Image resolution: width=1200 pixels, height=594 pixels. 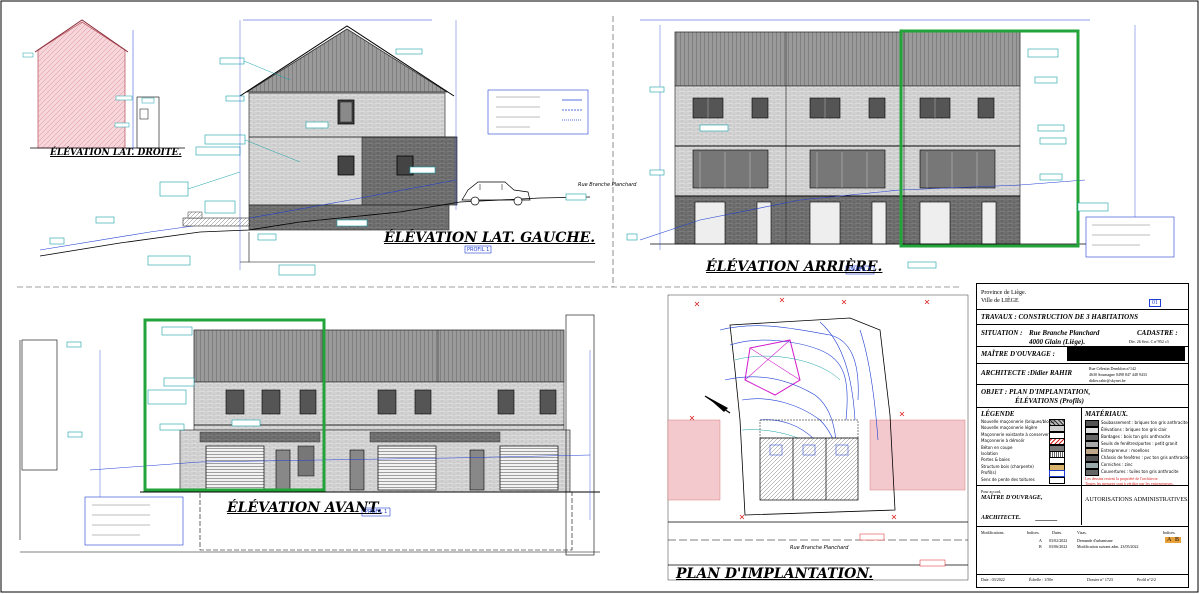 I want to click on sheet-number: 01, so click(x=1155, y=303).